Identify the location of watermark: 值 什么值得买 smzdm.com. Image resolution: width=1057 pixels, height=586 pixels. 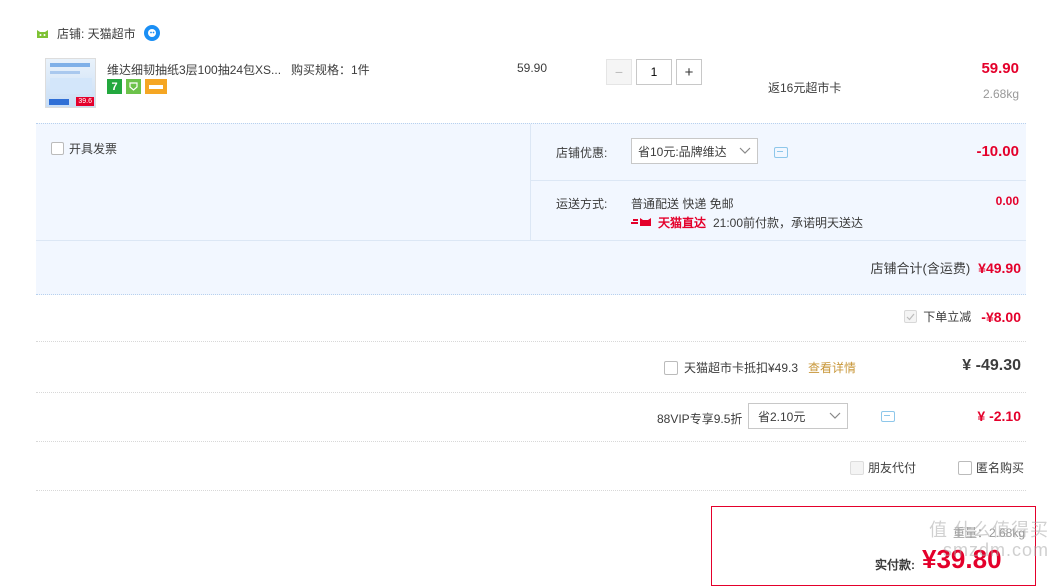
(988, 540).